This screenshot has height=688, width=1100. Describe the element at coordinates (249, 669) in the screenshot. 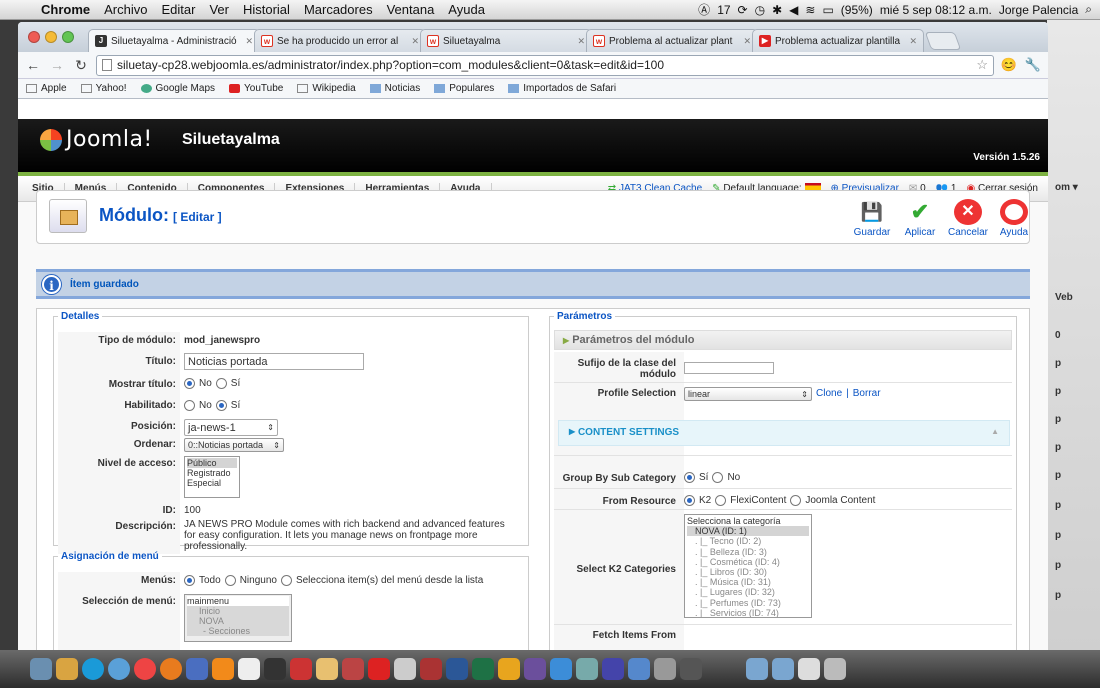

I see `mail-icon` at that location.